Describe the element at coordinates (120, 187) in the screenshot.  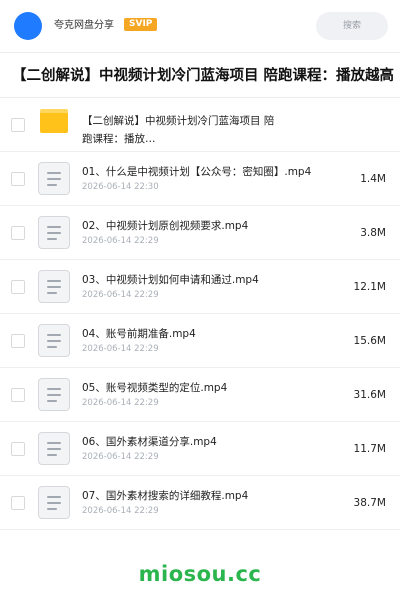
I see `file-date: 2026-06-14 22:30` at that location.